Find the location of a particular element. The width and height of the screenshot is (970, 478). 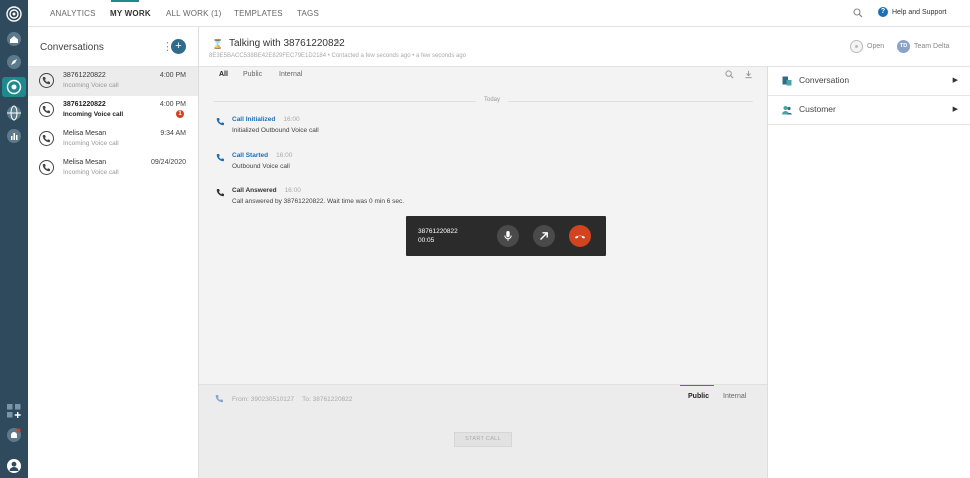

event-title: Call Started 16:00 is located at coordinates (262, 155).